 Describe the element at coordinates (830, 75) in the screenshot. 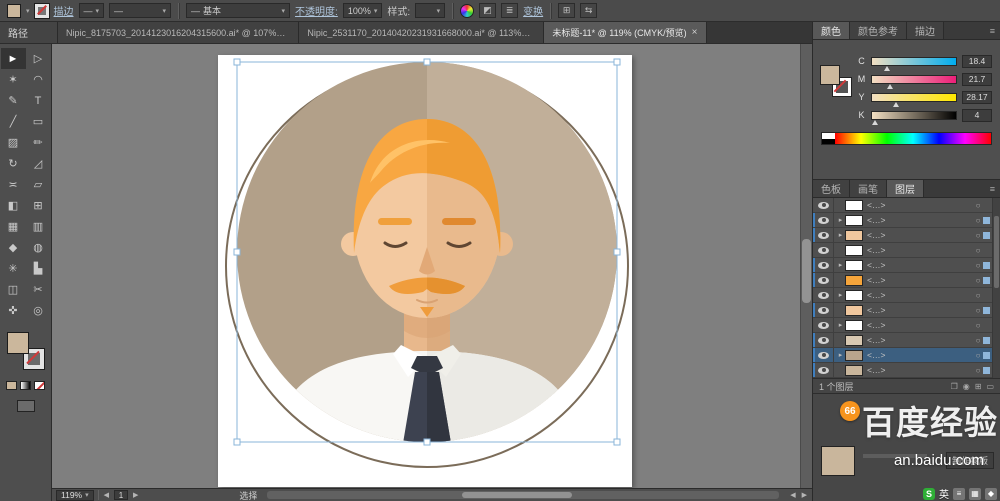

I see `fill-indicator` at that location.